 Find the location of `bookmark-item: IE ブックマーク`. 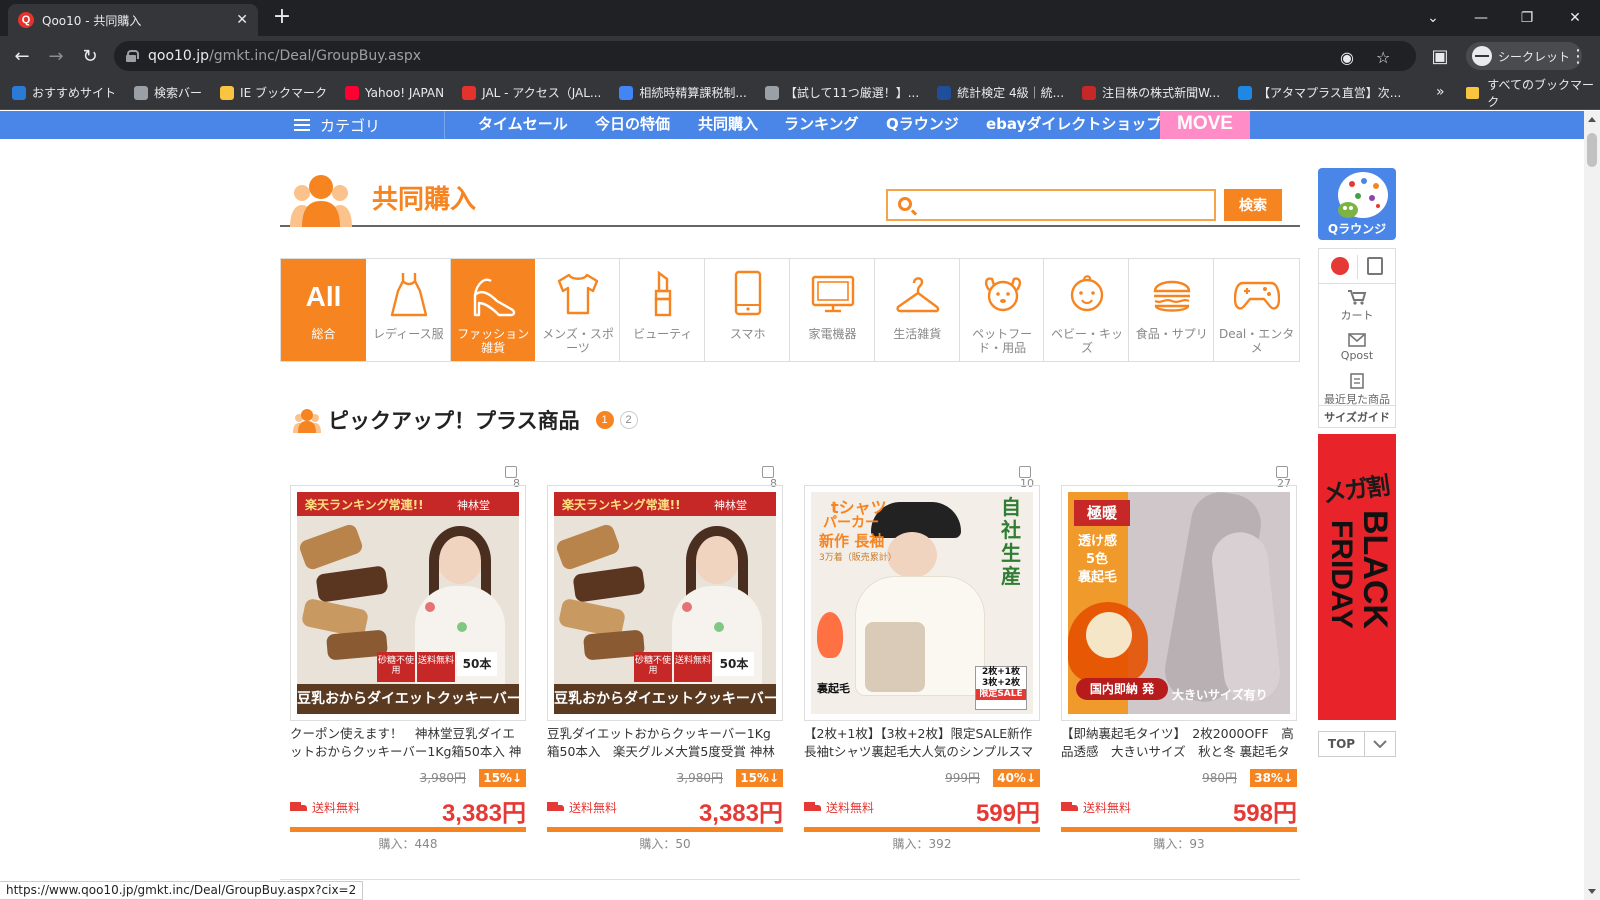

bookmark-item: IE ブックマーク is located at coordinates (273, 92).